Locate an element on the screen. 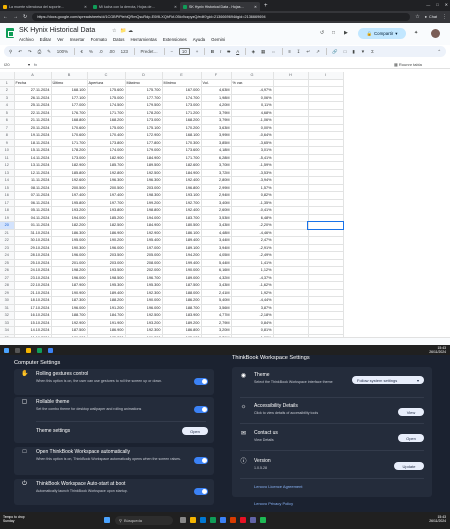 This screenshot has height=529, width=450. cell: 0,00% is located at coordinates (252, 128).